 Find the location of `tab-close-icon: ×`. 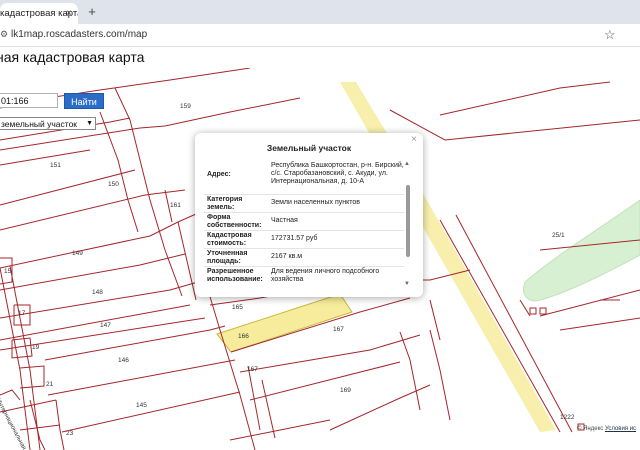

tab-close-icon: × is located at coordinates (69, 13).